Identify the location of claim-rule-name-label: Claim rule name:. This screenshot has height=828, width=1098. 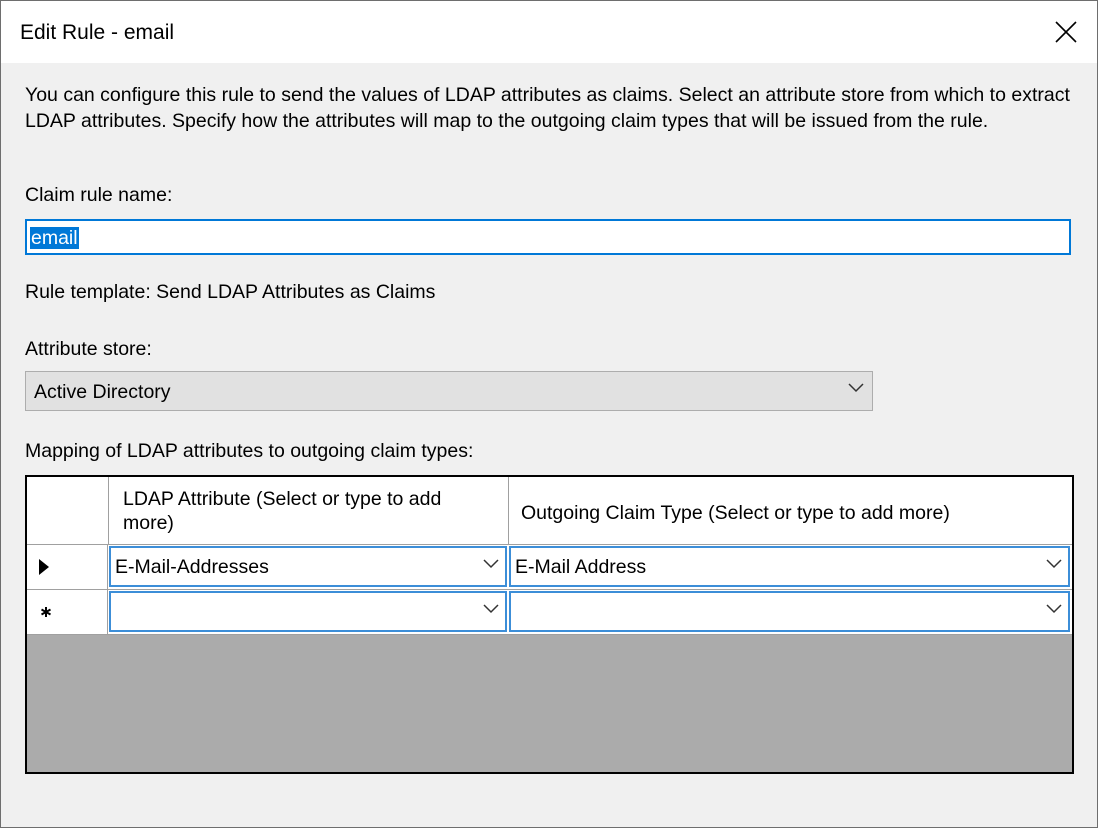
(99, 195).